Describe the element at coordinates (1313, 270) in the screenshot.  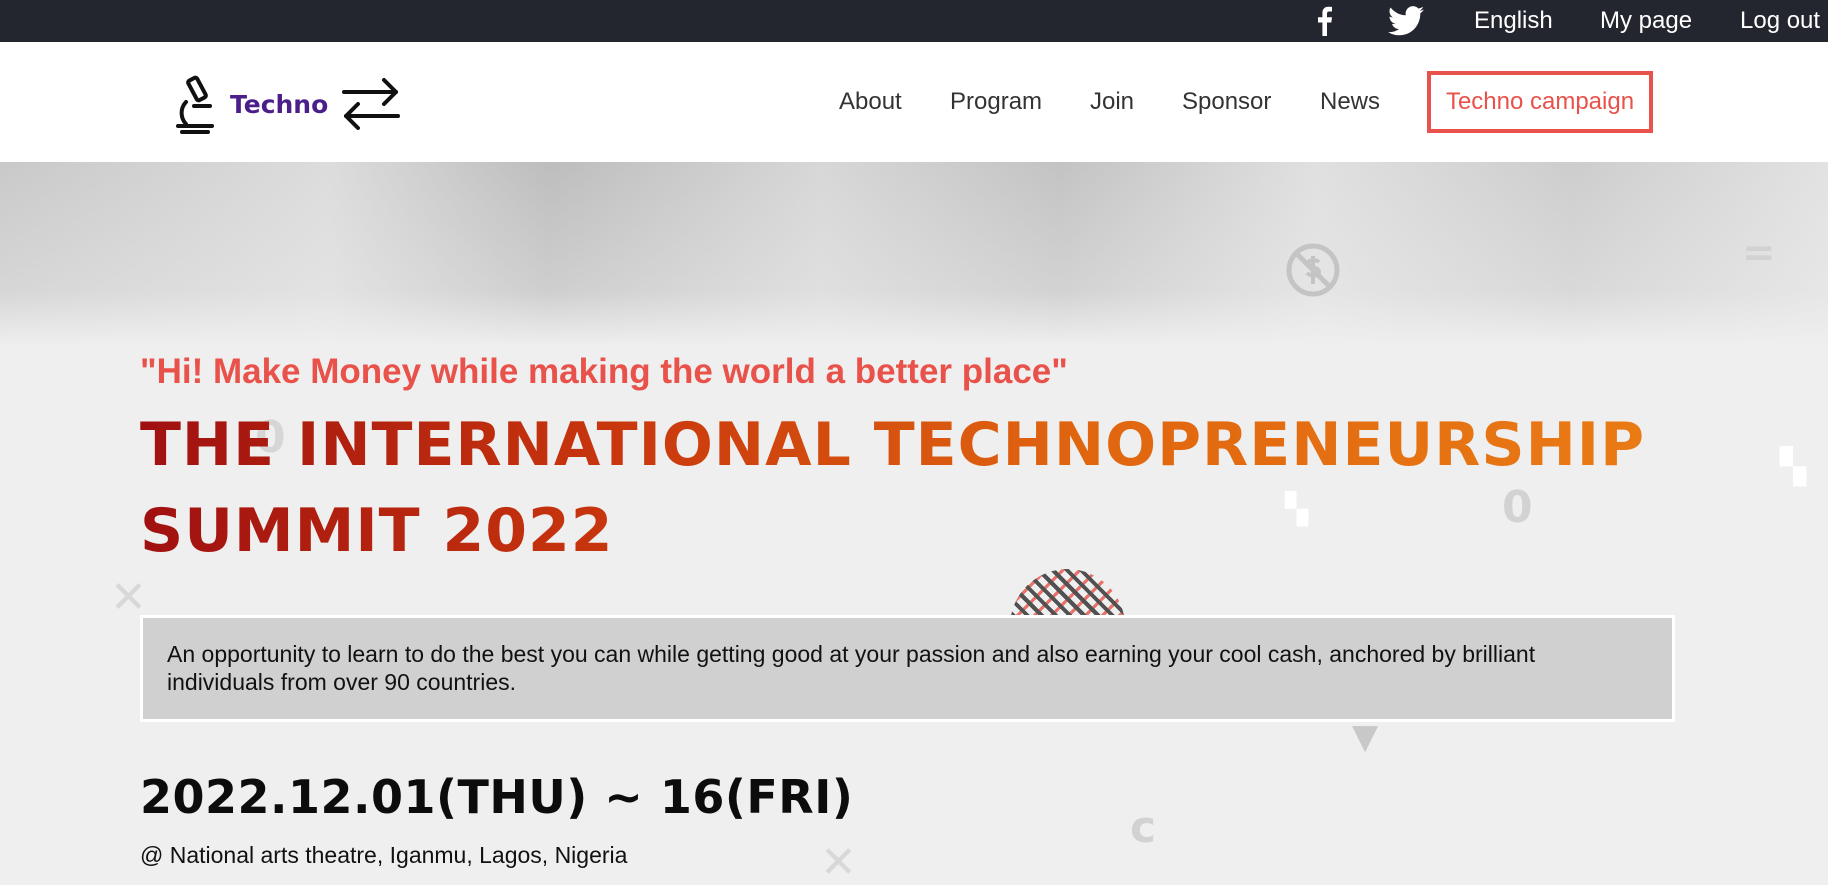
I see `no-dollar-icon` at that location.